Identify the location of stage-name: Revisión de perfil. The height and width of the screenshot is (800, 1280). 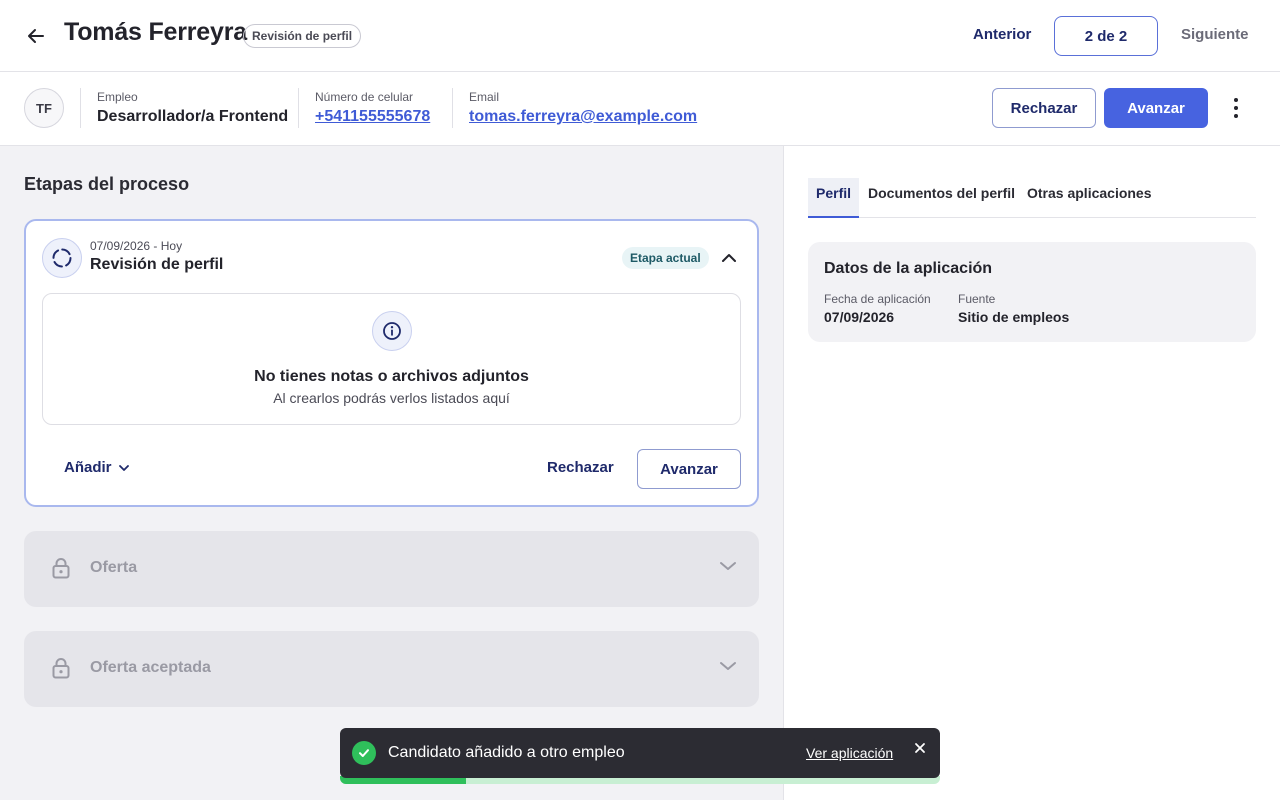
(157, 264).